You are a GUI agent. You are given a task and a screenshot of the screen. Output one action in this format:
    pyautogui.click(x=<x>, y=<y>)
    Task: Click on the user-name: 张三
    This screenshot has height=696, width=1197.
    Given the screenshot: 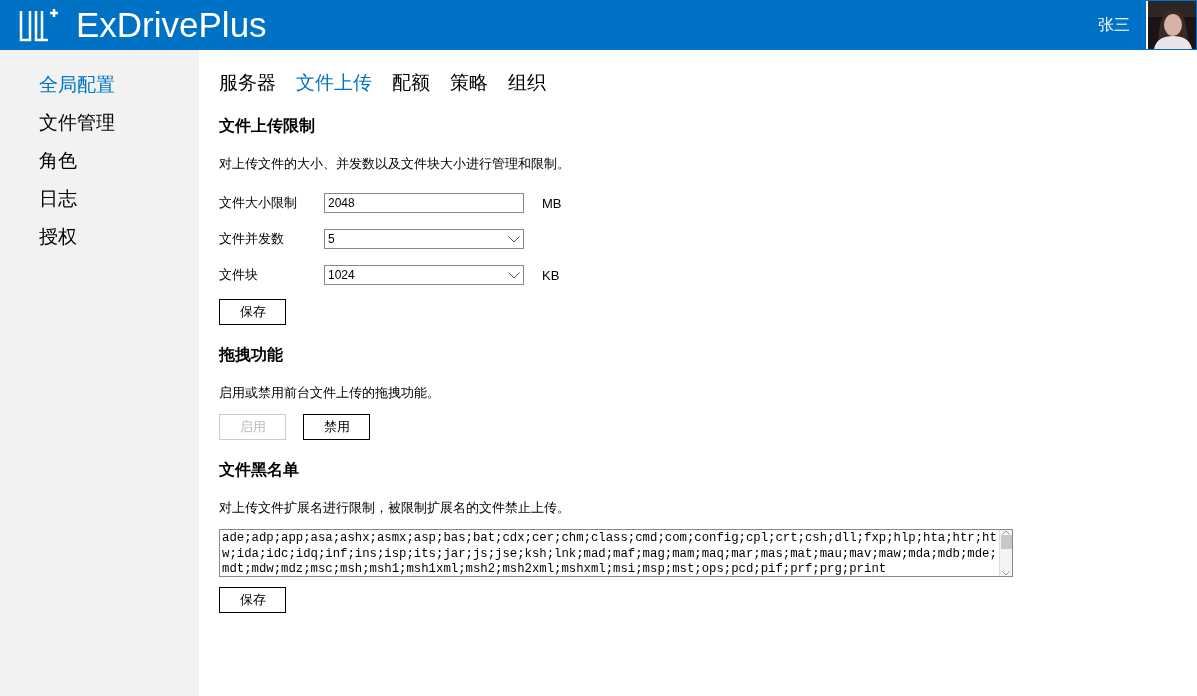 What is the action you would take?
    pyautogui.click(x=1114, y=25)
    